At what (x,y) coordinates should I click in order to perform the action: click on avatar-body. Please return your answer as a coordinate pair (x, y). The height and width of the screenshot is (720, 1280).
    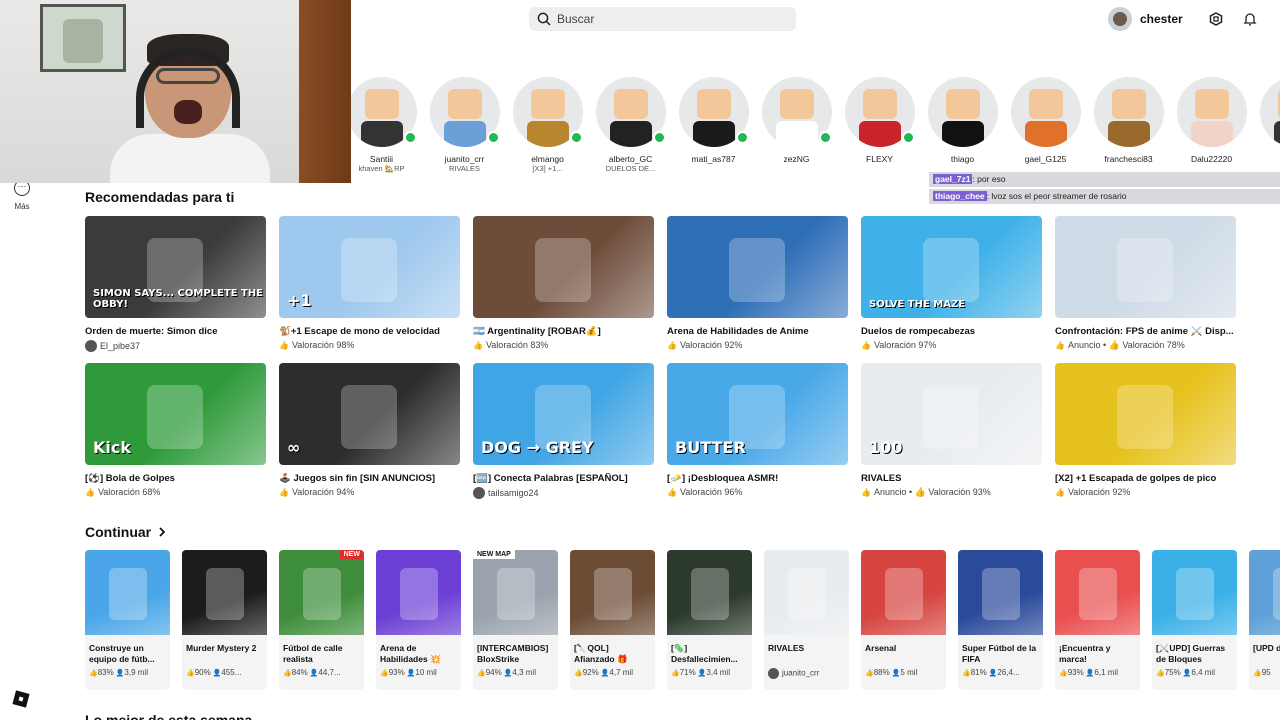
    Looking at the image, I should click on (1045, 134).